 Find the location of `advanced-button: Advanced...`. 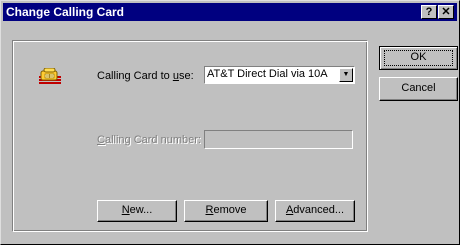

advanced-button: Advanced... is located at coordinates (315, 211).